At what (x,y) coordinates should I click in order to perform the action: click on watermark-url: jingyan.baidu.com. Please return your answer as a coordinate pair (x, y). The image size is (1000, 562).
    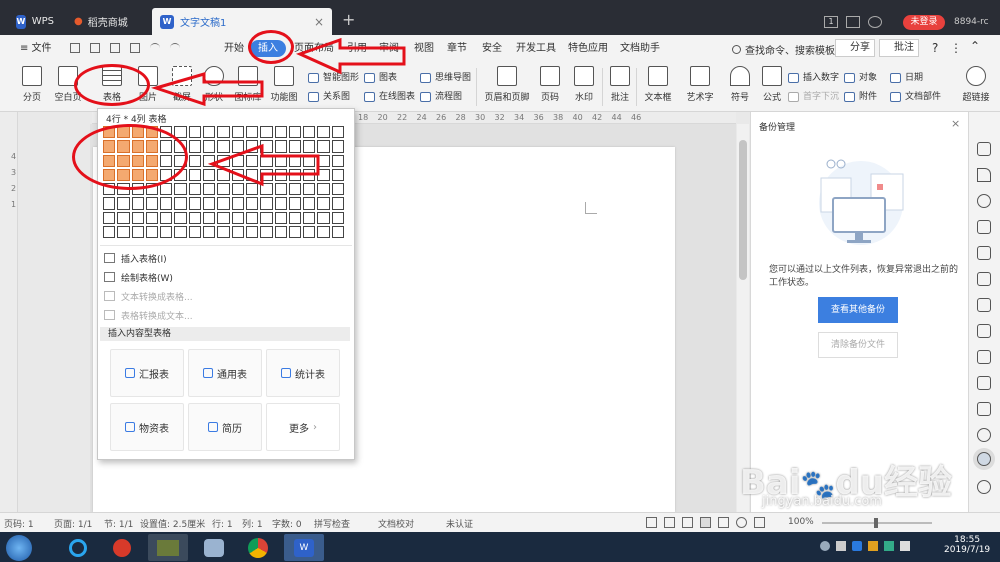
    Looking at the image, I should click on (822, 501).